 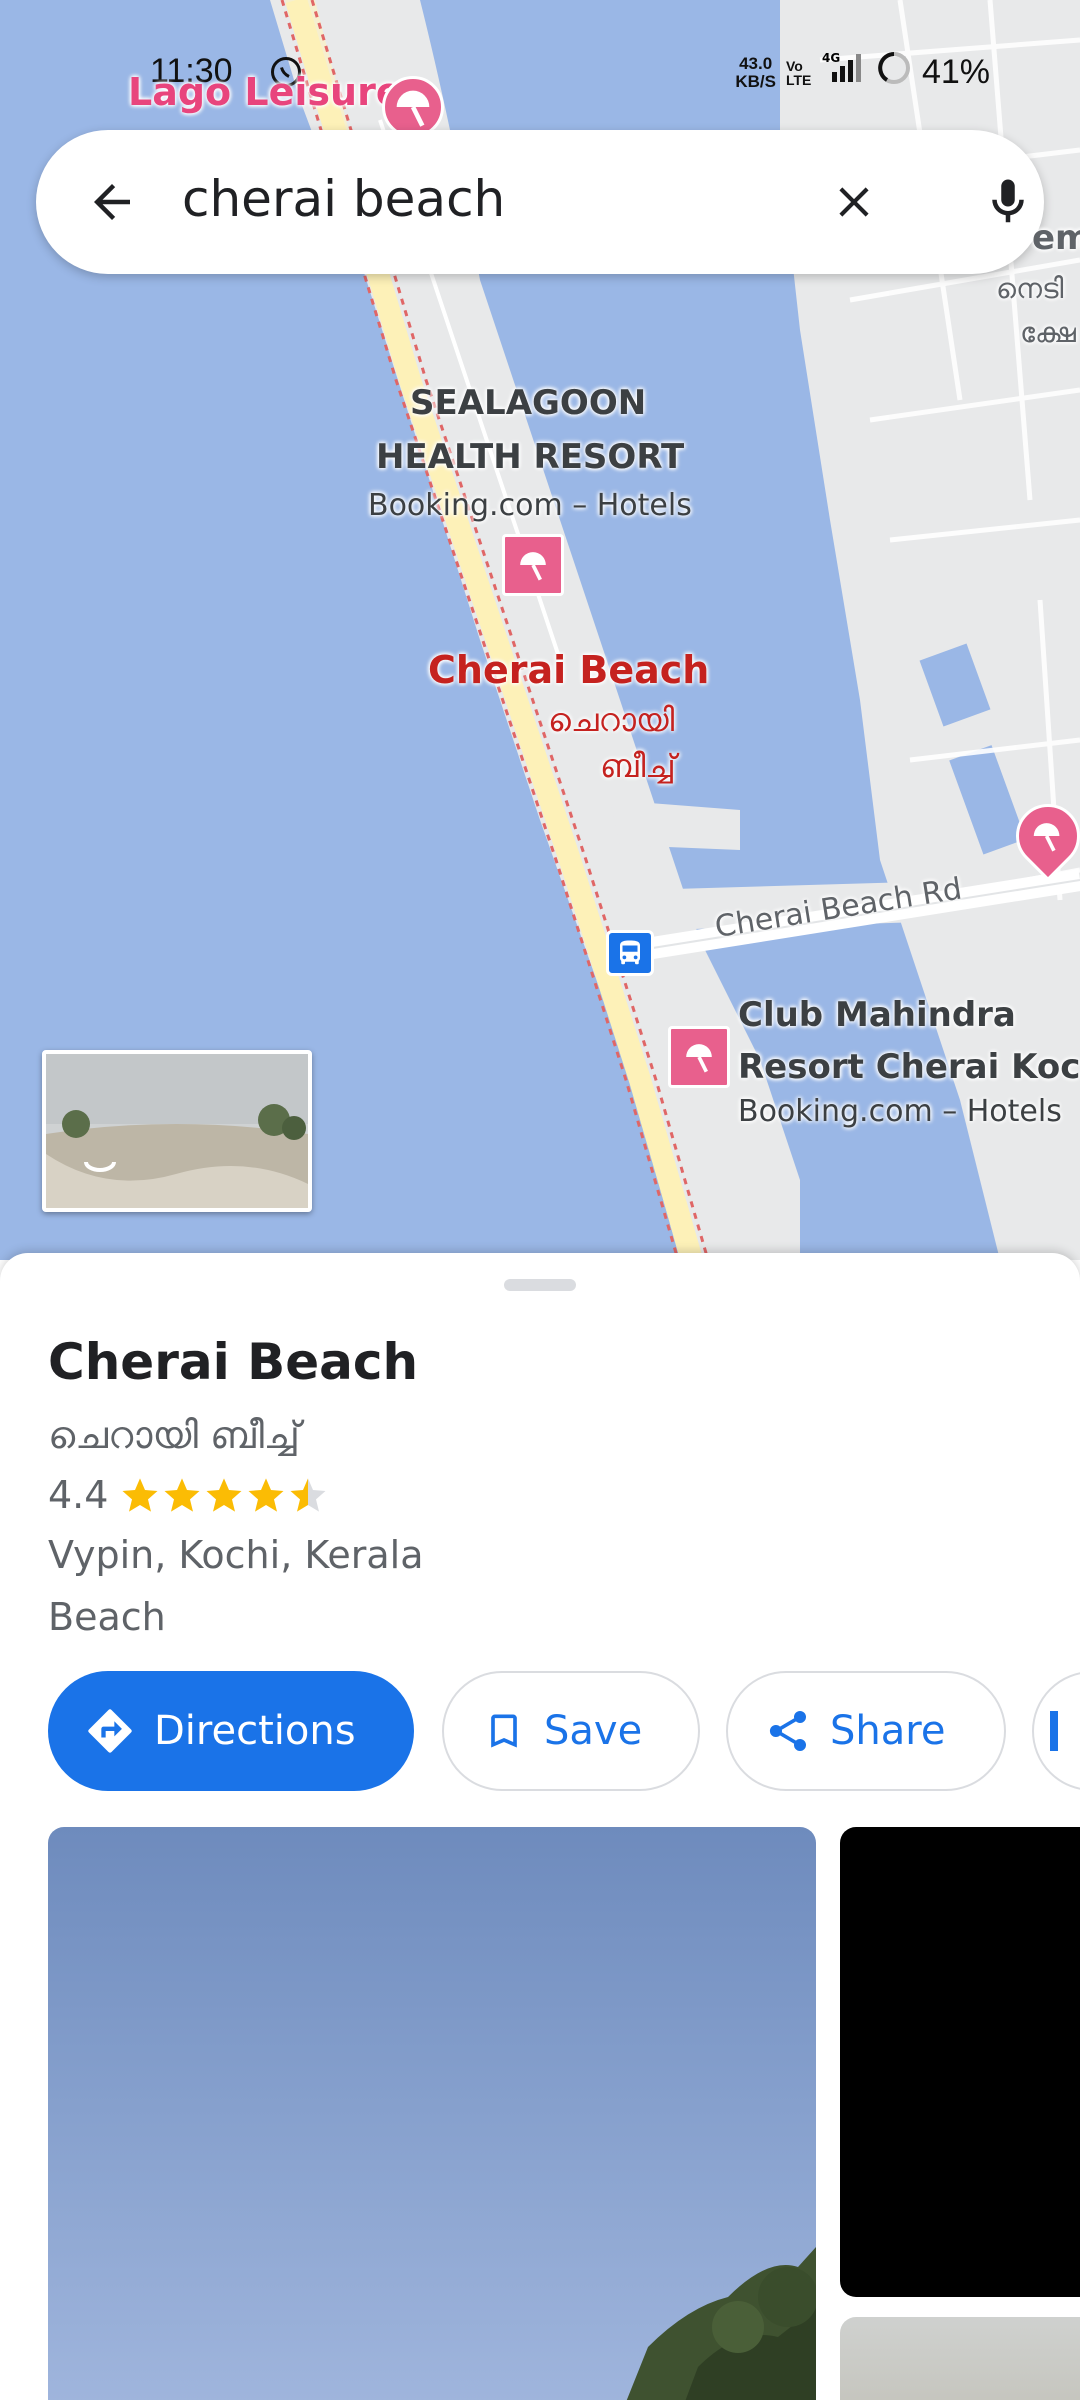 What do you see at coordinates (236, 1555) in the screenshot?
I see `place-location: Vypin, Kochi, Kerala` at bounding box center [236, 1555].